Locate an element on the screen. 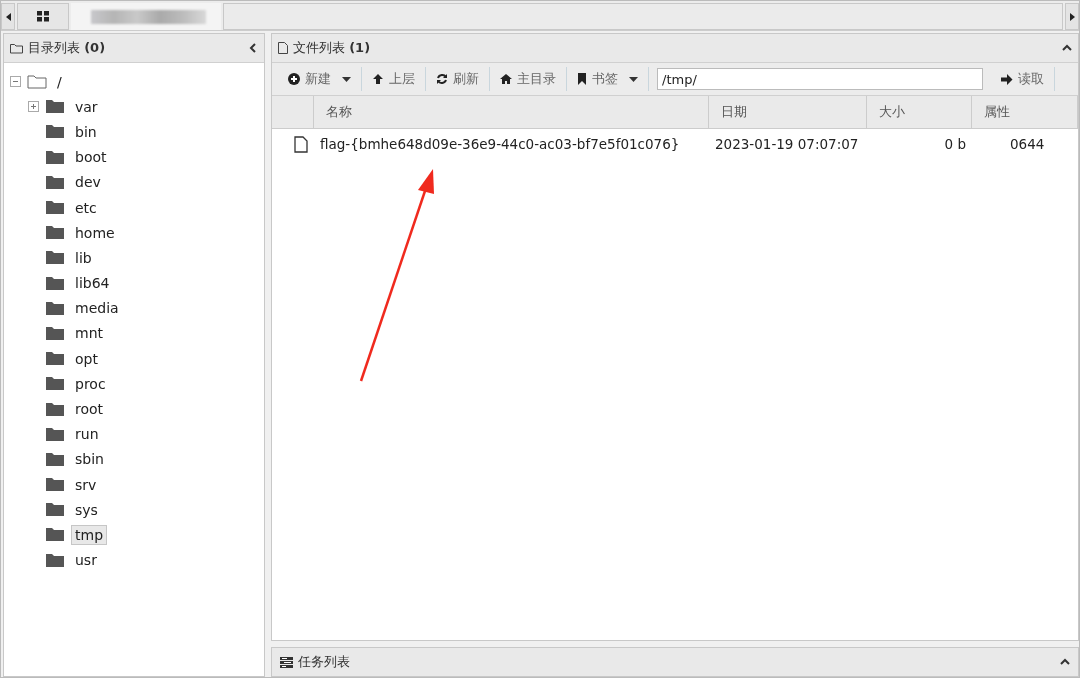 This screenshot has height=678, width=1080. right-triangle-icon is located at coordinates (1072, 16).